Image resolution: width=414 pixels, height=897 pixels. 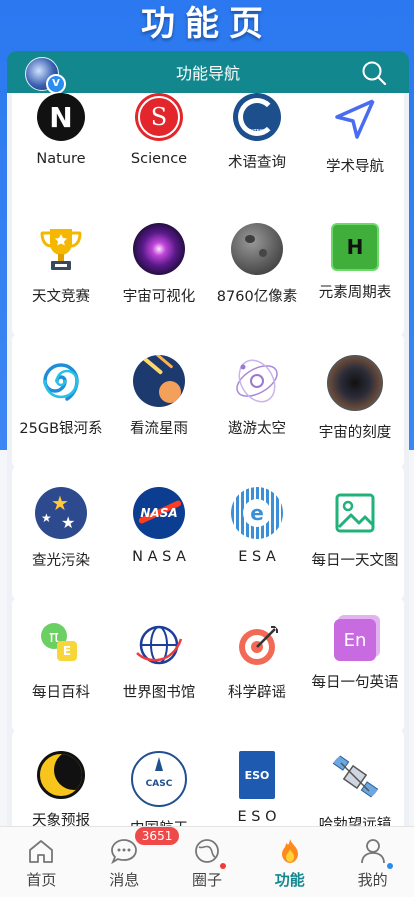 I want to click on feature-item-nasa: NASA N A S A, so click(x=159, y=526).